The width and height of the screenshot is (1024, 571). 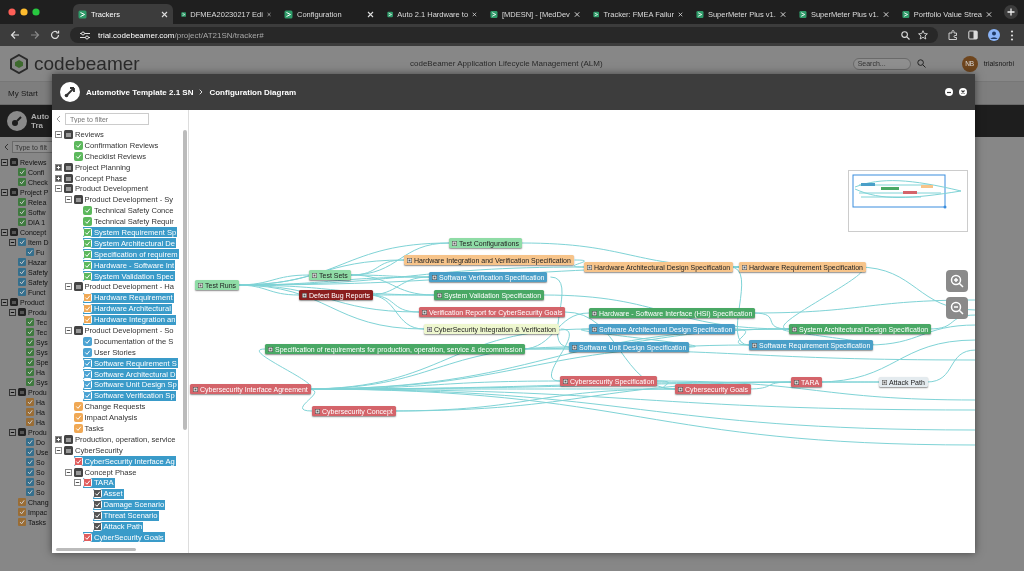 I want to click on zoom-in-icon, so click(x=957, y=281).